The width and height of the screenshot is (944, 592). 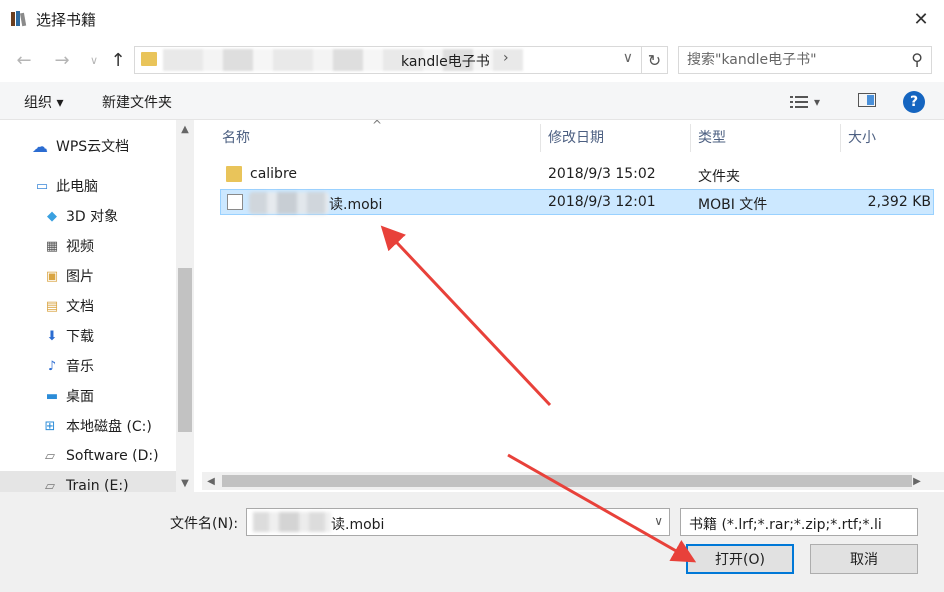 What do you see at coordinates (356, 205) in the screenshot?
I see `file-name: 读.mobi` at bounding box center [356, 205].